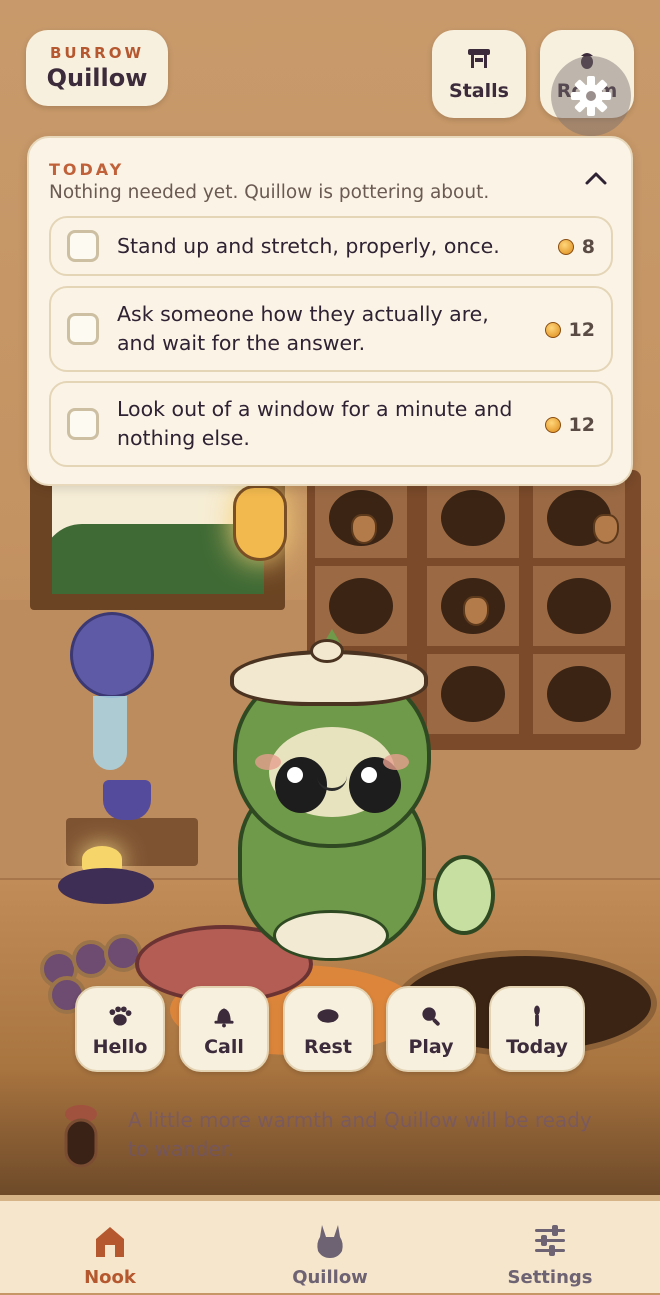  Describe the element at coordinates (308, 246) in the screenshot. I see `task-text: Stand up and stretch, properly, once.` at that location.